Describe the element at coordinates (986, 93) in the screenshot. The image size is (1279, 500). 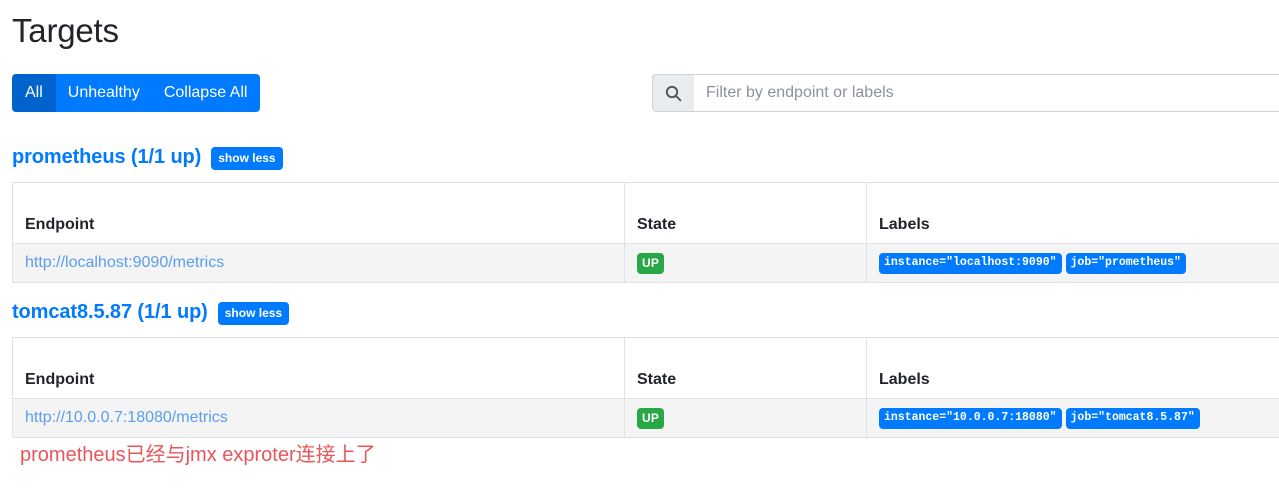
I see `search-input` at that location.